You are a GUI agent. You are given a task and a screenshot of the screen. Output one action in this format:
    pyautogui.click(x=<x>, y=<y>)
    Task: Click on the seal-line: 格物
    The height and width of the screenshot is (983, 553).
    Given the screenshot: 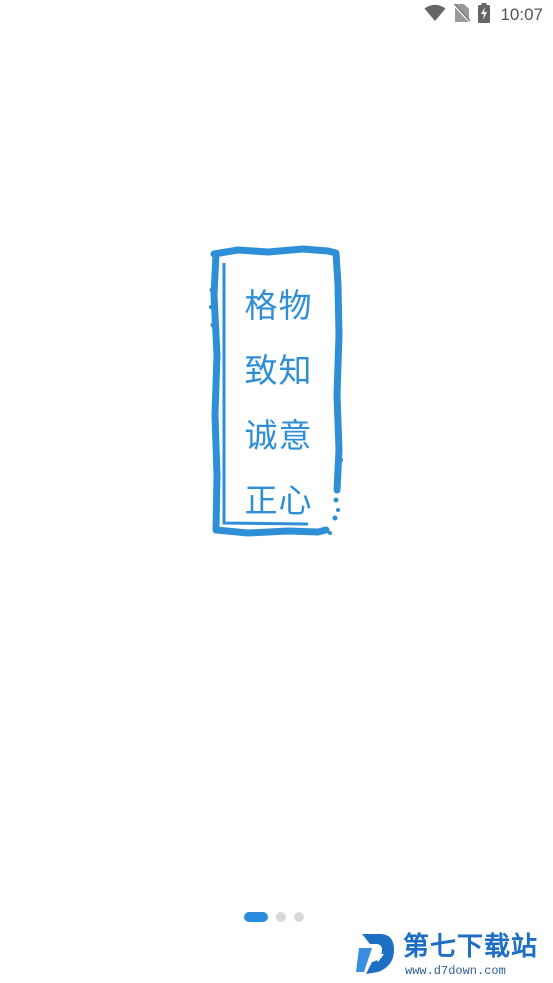 What is the action you would take?
    pyautogui.click(x=278, y=305)
    